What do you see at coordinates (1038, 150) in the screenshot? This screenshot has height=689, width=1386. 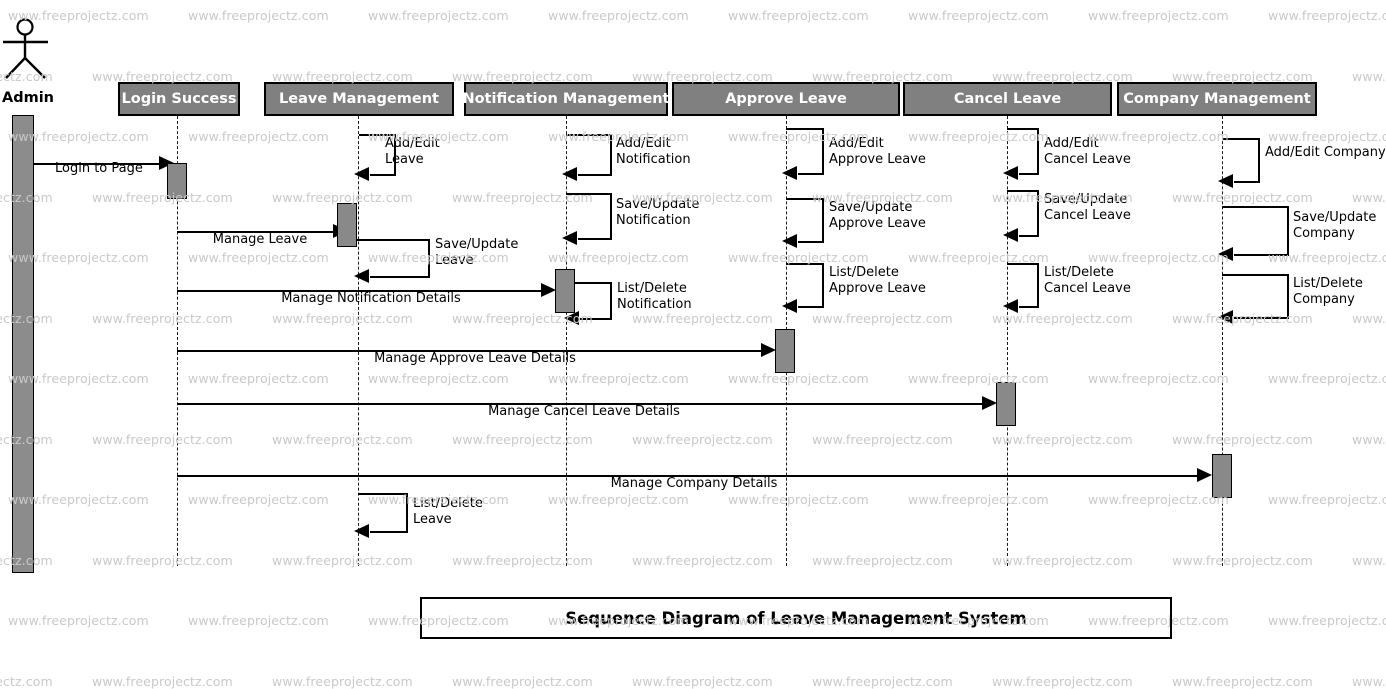 I see `self-add-edit-cancel-vline` at bounding box center [1038, 150].